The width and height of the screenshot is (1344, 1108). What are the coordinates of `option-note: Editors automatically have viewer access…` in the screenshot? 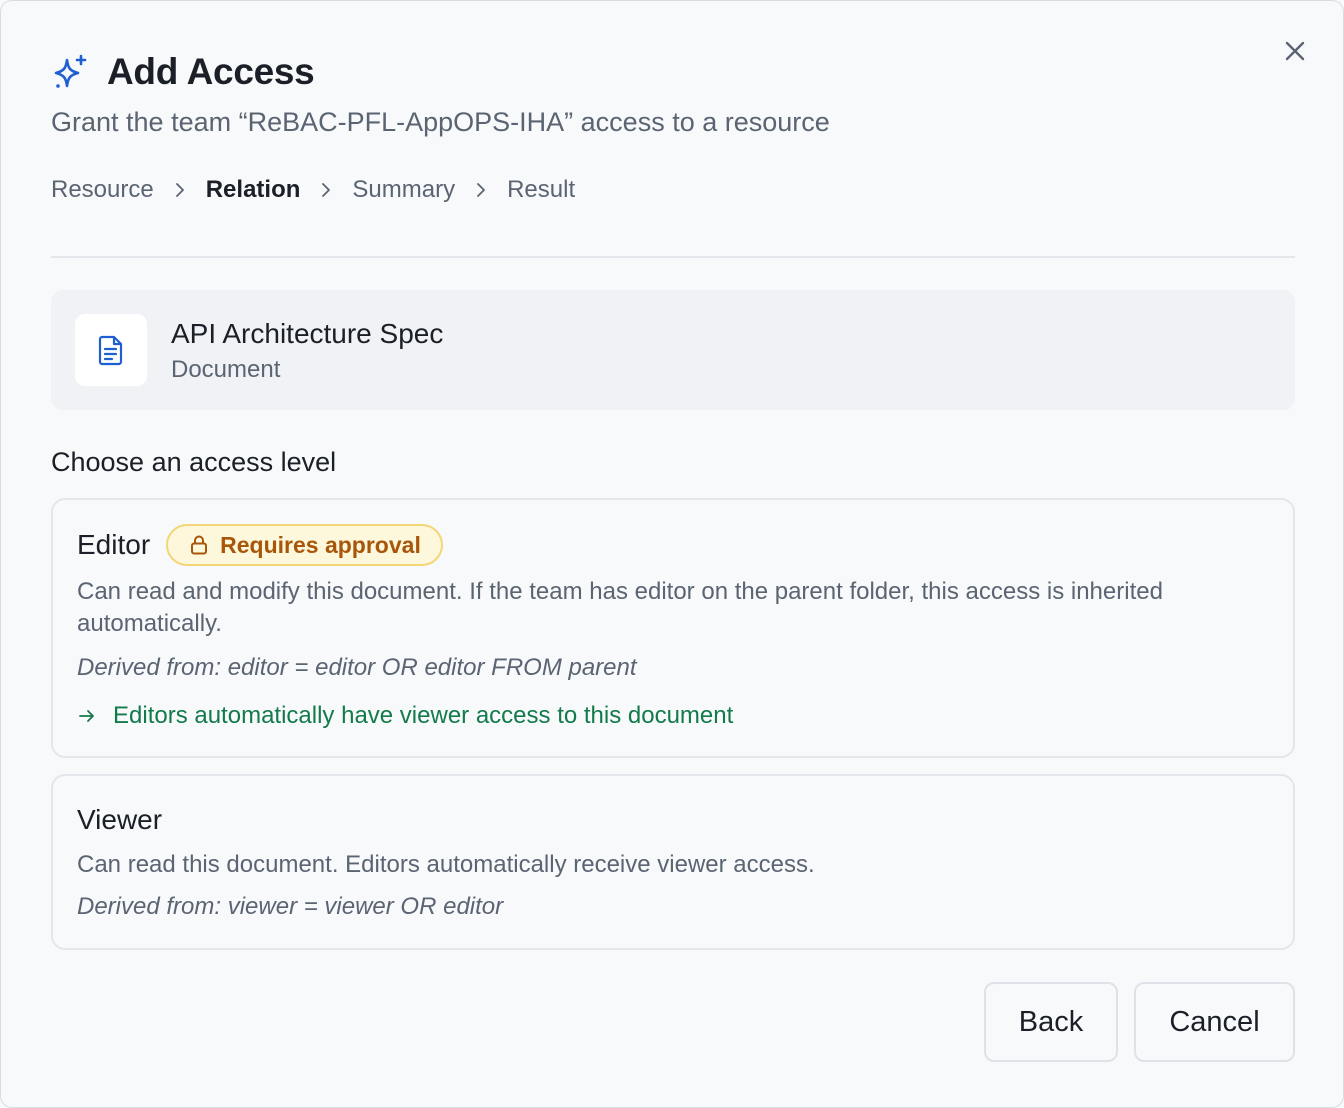 It's located at (405, 716).